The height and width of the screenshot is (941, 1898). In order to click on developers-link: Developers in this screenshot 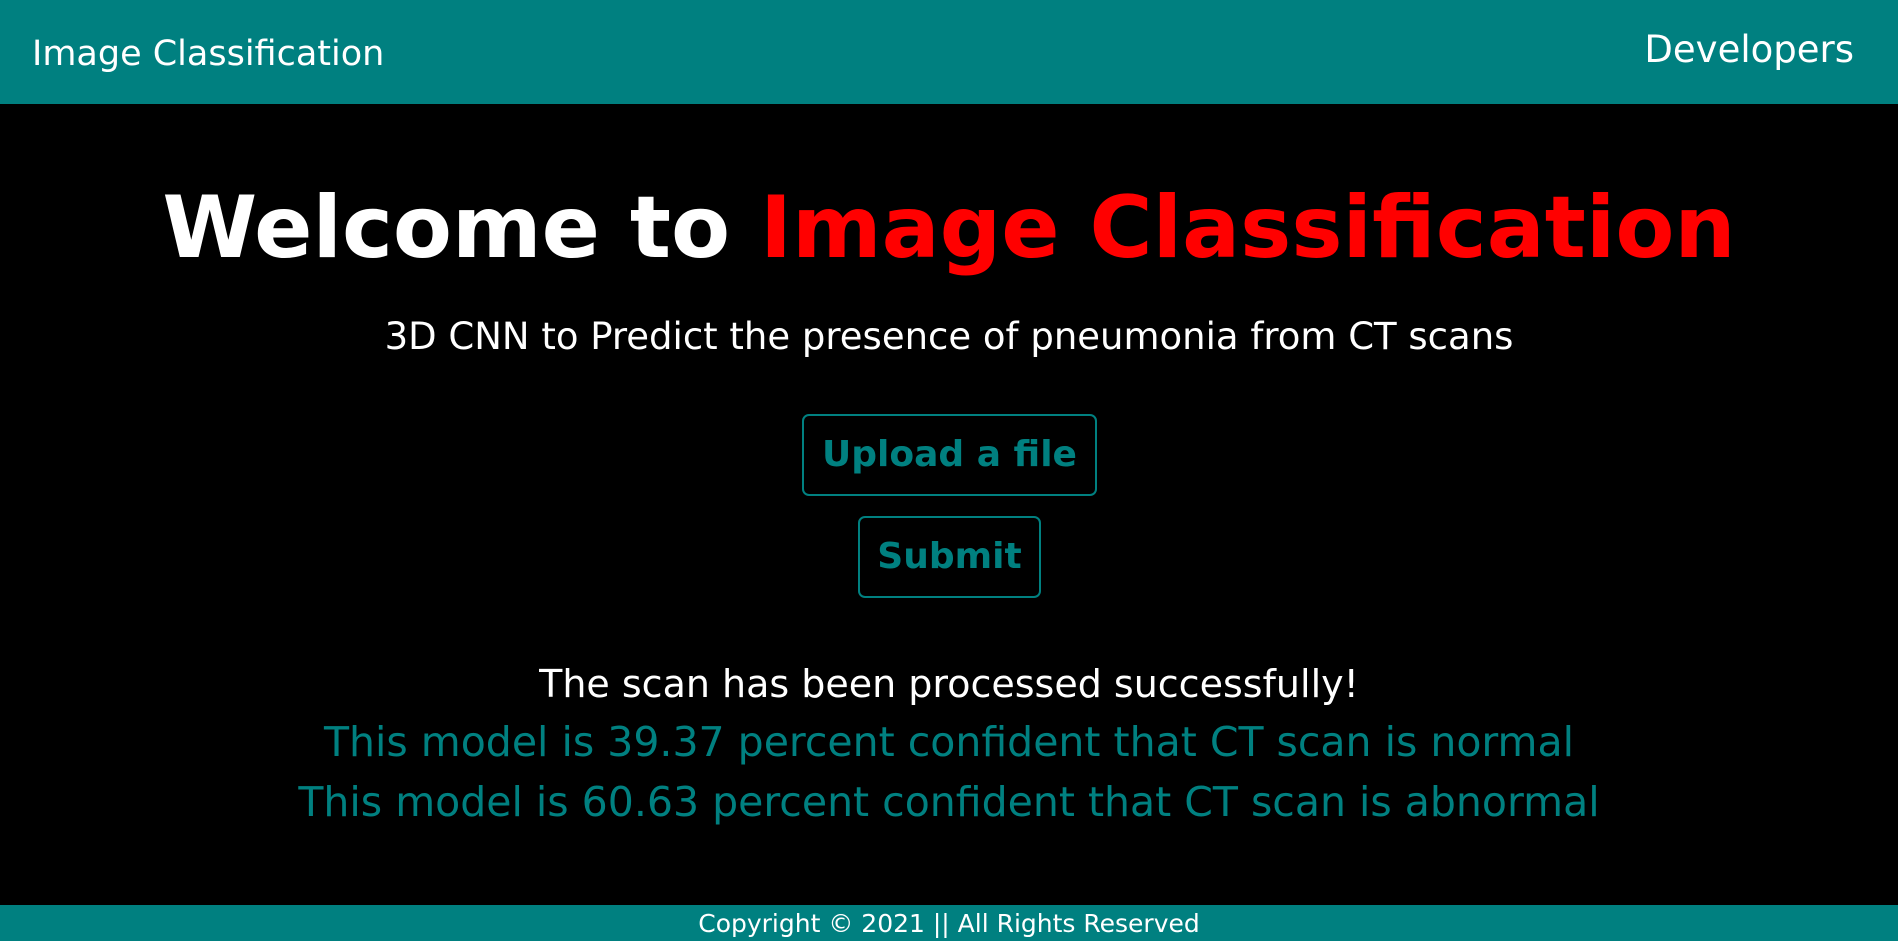, I will do `click(1749, 50)`.